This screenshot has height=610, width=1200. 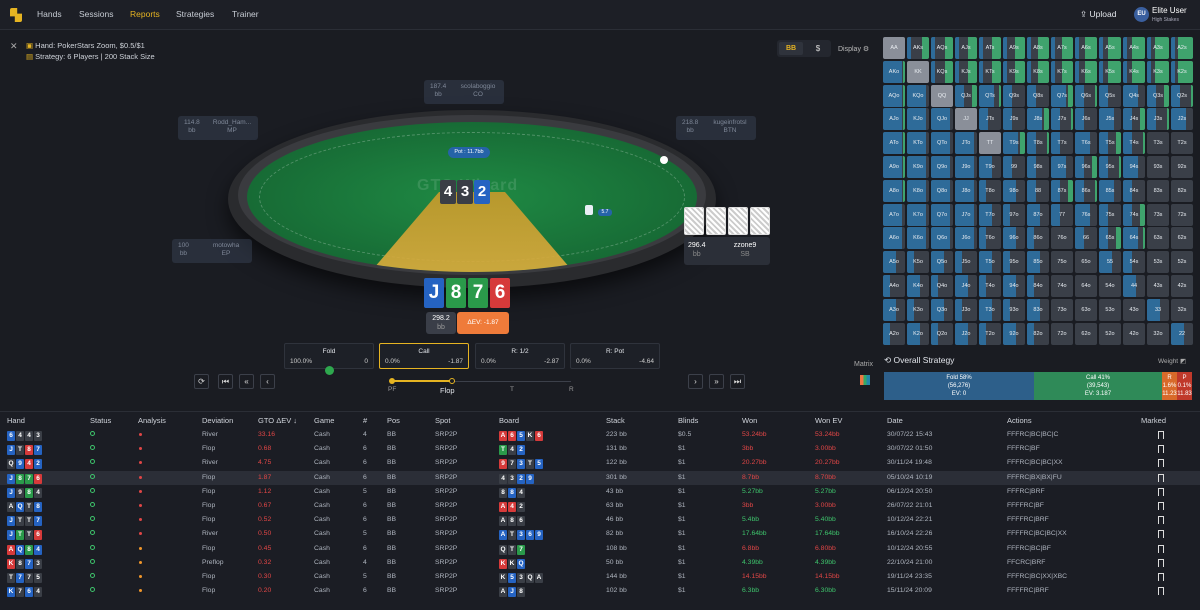 What do you see at coordinates (1134, 262) in the screenshot?
I see `matrix-cell: 54s` at bounding box center [1134, 262].